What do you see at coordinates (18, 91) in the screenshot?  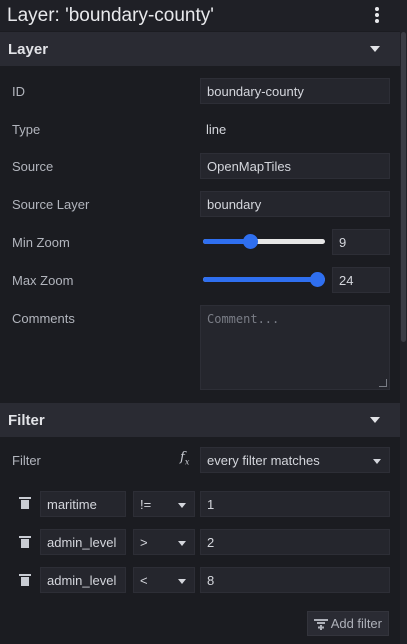 I see `id-label: ID` at bounding box center [18, 91].